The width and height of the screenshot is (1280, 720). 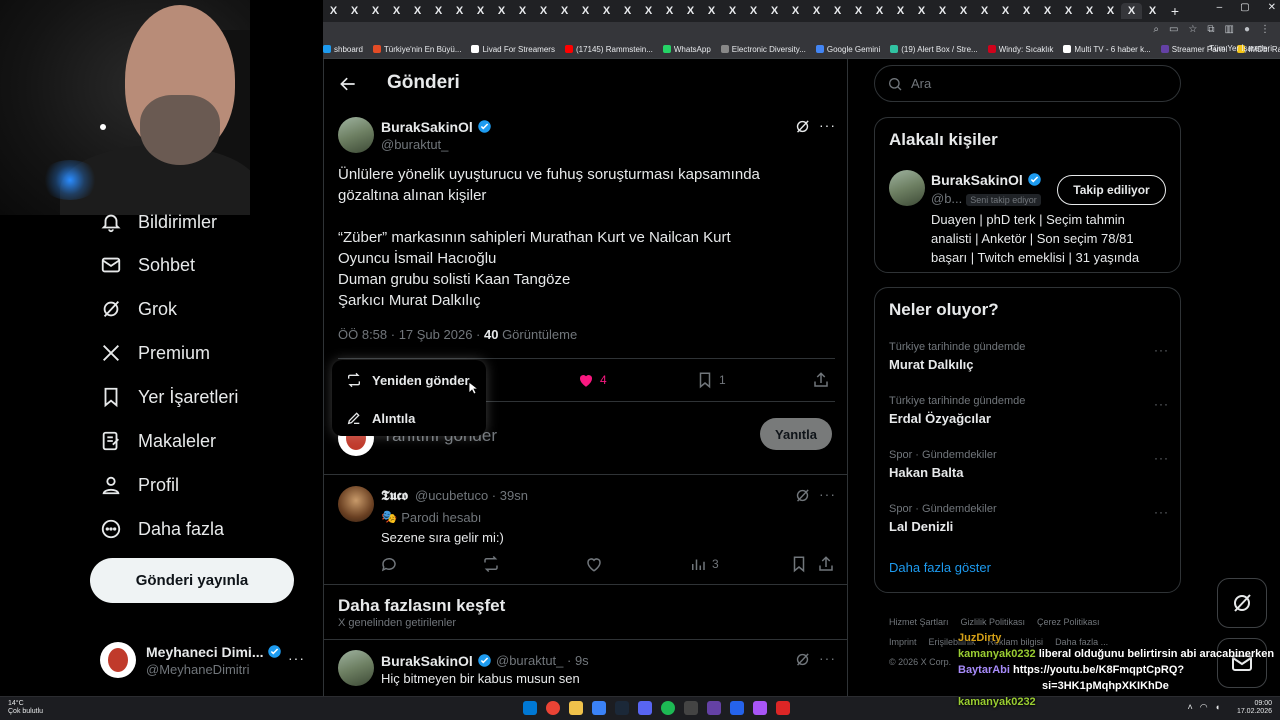 I want to click on minimize-button: –, so click(x=1220, y=7).